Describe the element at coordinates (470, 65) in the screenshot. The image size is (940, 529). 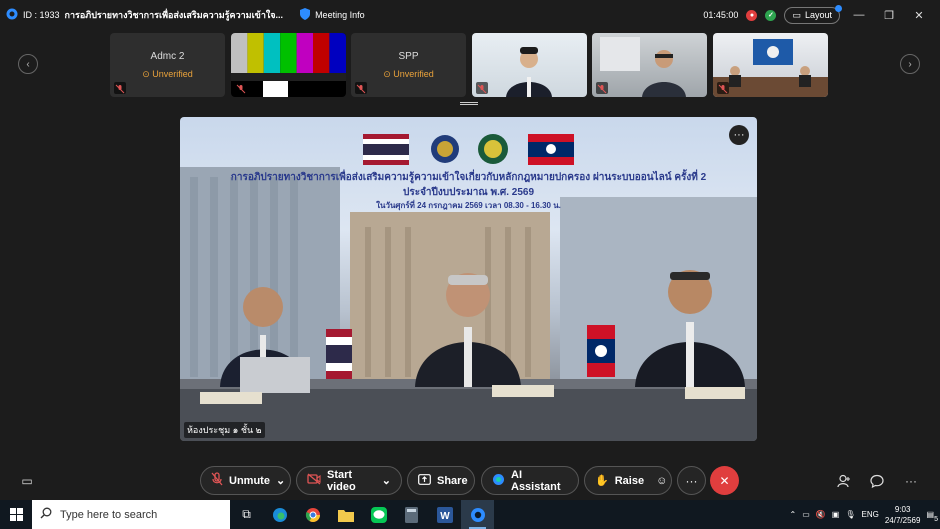
I see `participant-strip: ‹ Admc 2 ⊙ Unverified SPP ⊙ Unverified ›` at that location.